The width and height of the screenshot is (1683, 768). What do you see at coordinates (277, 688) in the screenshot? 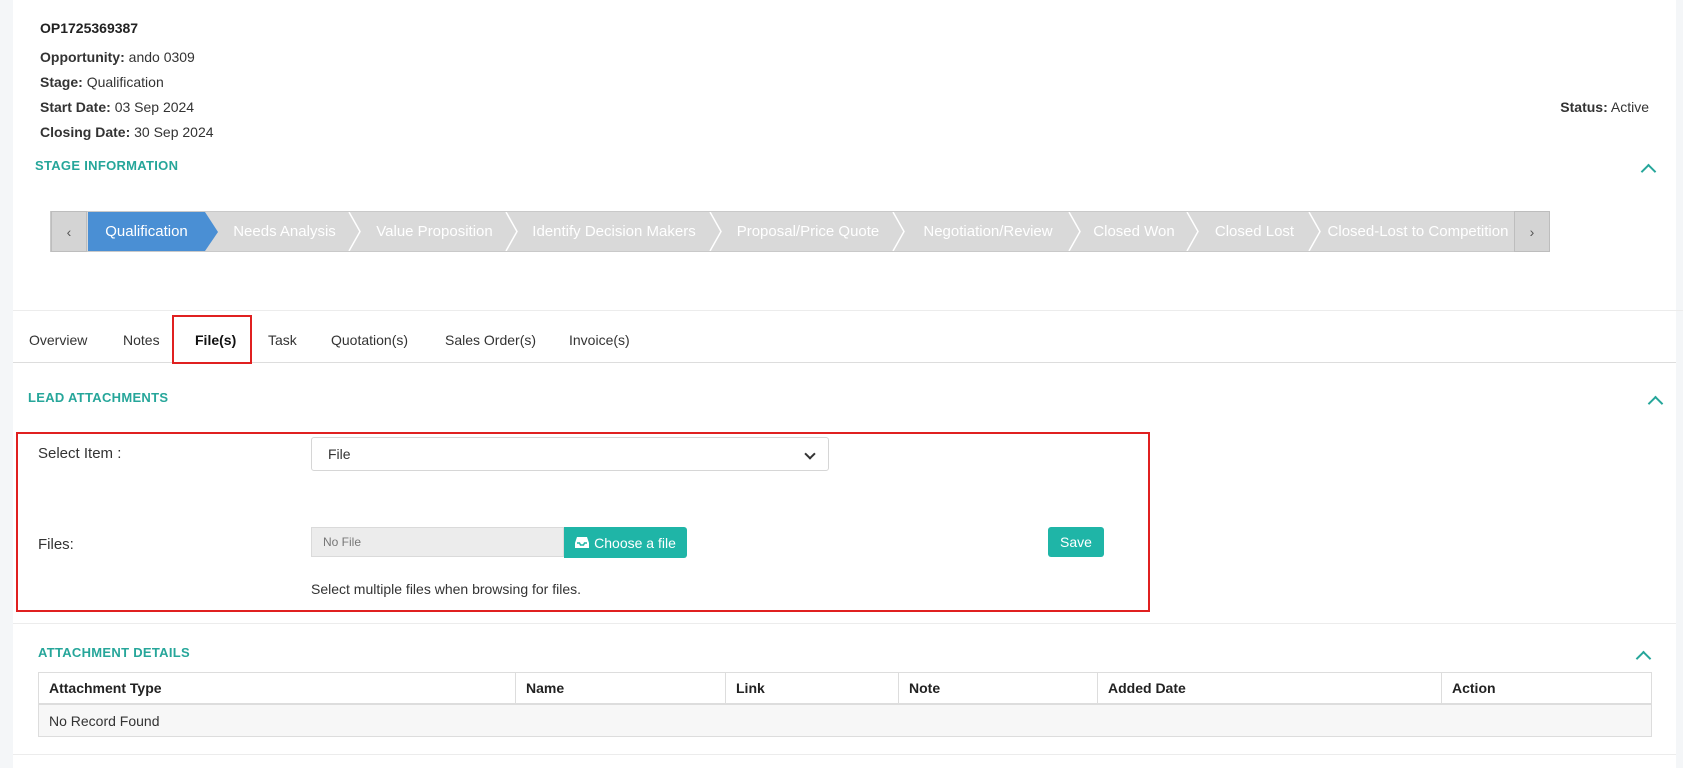
I see `column-attachment-type: Attachment Type` at bounding box center [277, 688].